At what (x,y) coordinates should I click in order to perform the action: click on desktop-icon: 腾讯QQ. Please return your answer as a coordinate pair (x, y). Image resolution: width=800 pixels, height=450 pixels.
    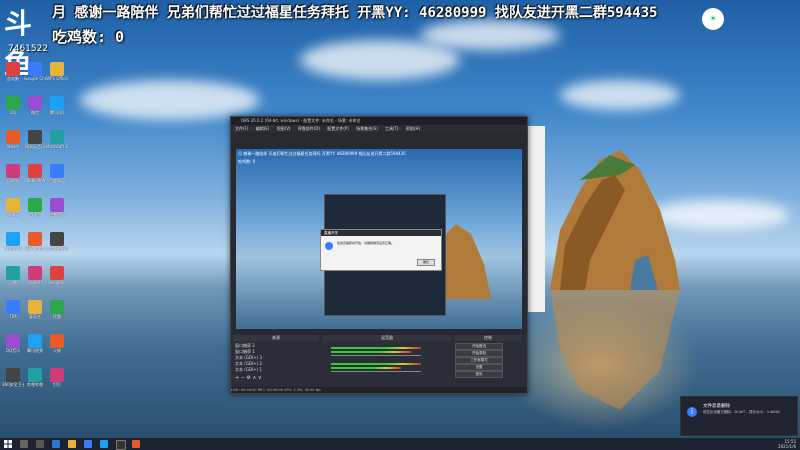
    Looking at the image, I should click on (57, 105).